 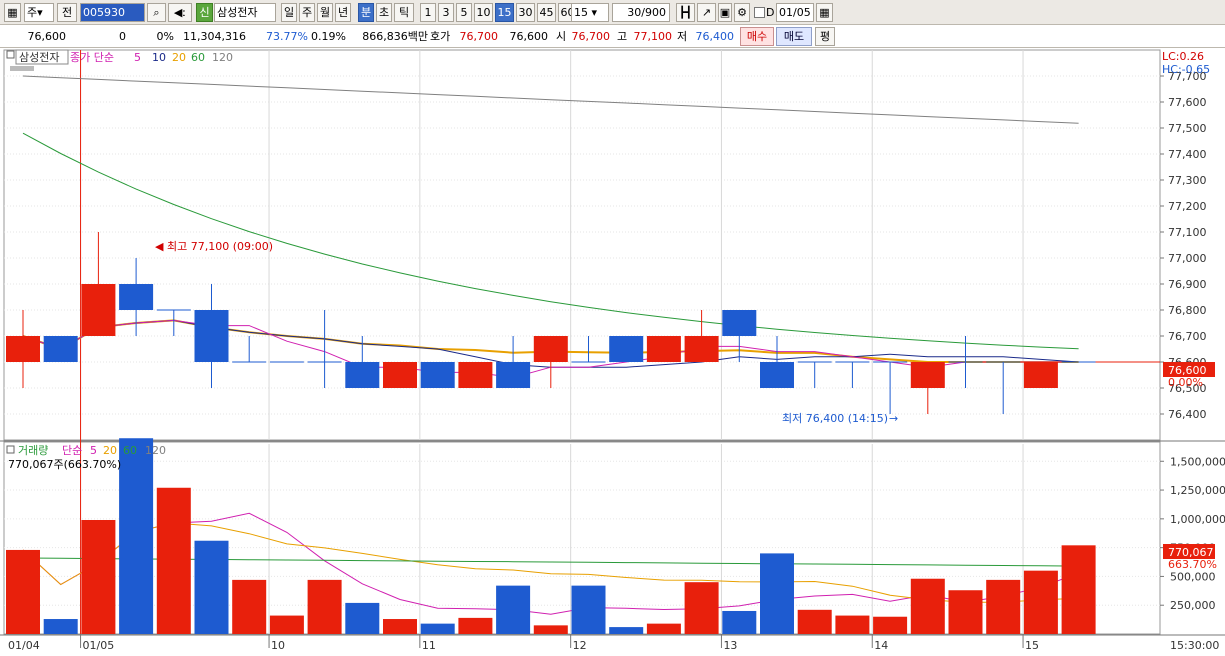 What do you see at coordinates (93, 450) in the screenshot?
I see `volume-ma5-label: 5` at bounding box center [93, 450].